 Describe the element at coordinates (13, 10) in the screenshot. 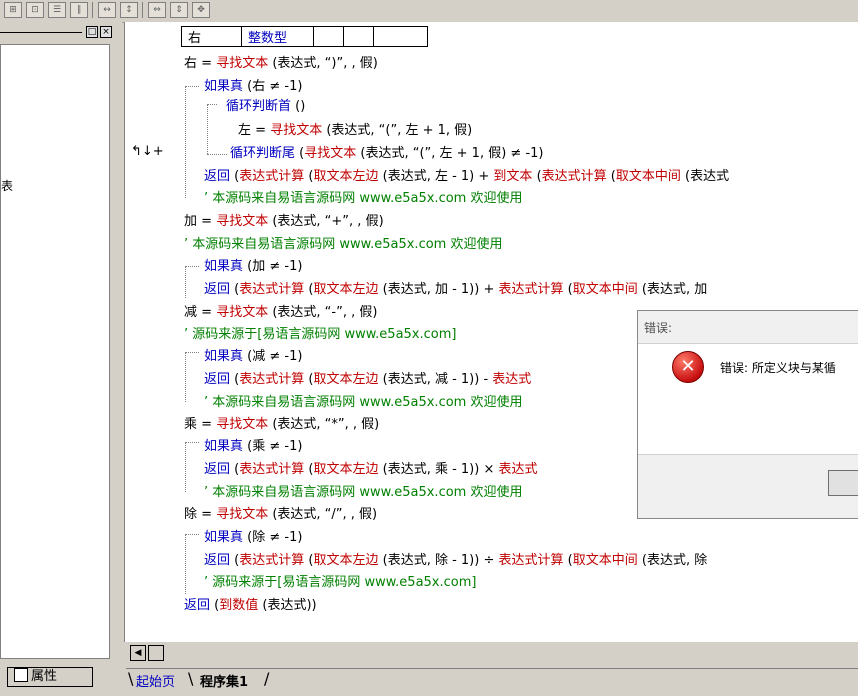

I see `table-icon: ⊞` at that location.